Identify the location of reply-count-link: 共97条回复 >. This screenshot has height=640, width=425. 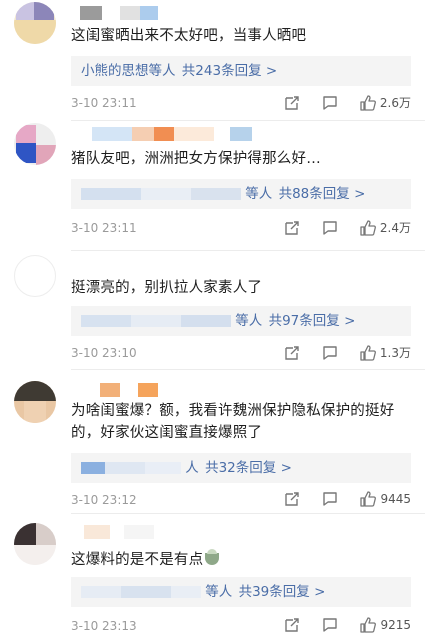
(312, 321).